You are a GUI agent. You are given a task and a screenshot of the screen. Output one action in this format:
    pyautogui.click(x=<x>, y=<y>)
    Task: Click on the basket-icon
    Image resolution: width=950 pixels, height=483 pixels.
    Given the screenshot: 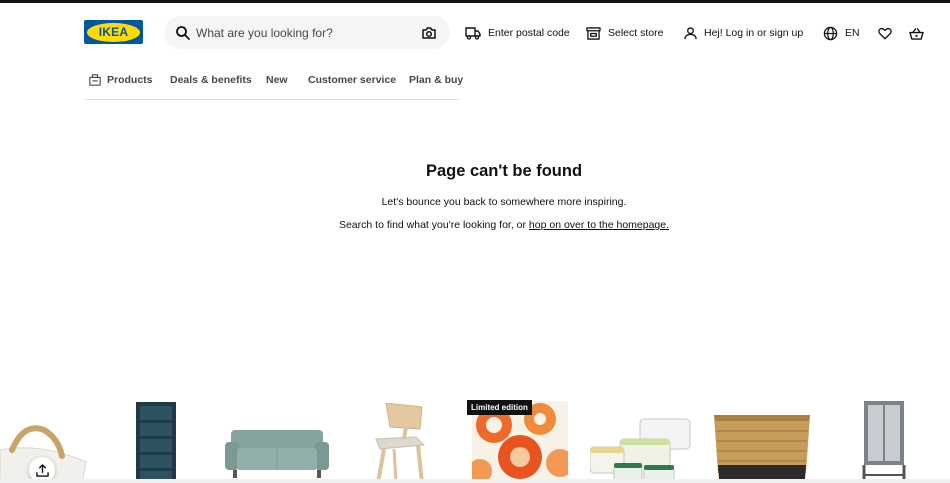 What is the action you would take?
    pyautogui.click(x=916, y=33)
    